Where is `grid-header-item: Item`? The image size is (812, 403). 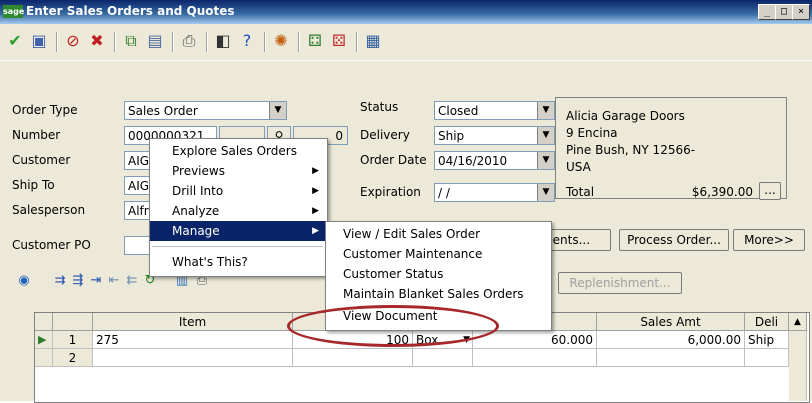
grid-header-item: Item is located at coordinates (193, 322).